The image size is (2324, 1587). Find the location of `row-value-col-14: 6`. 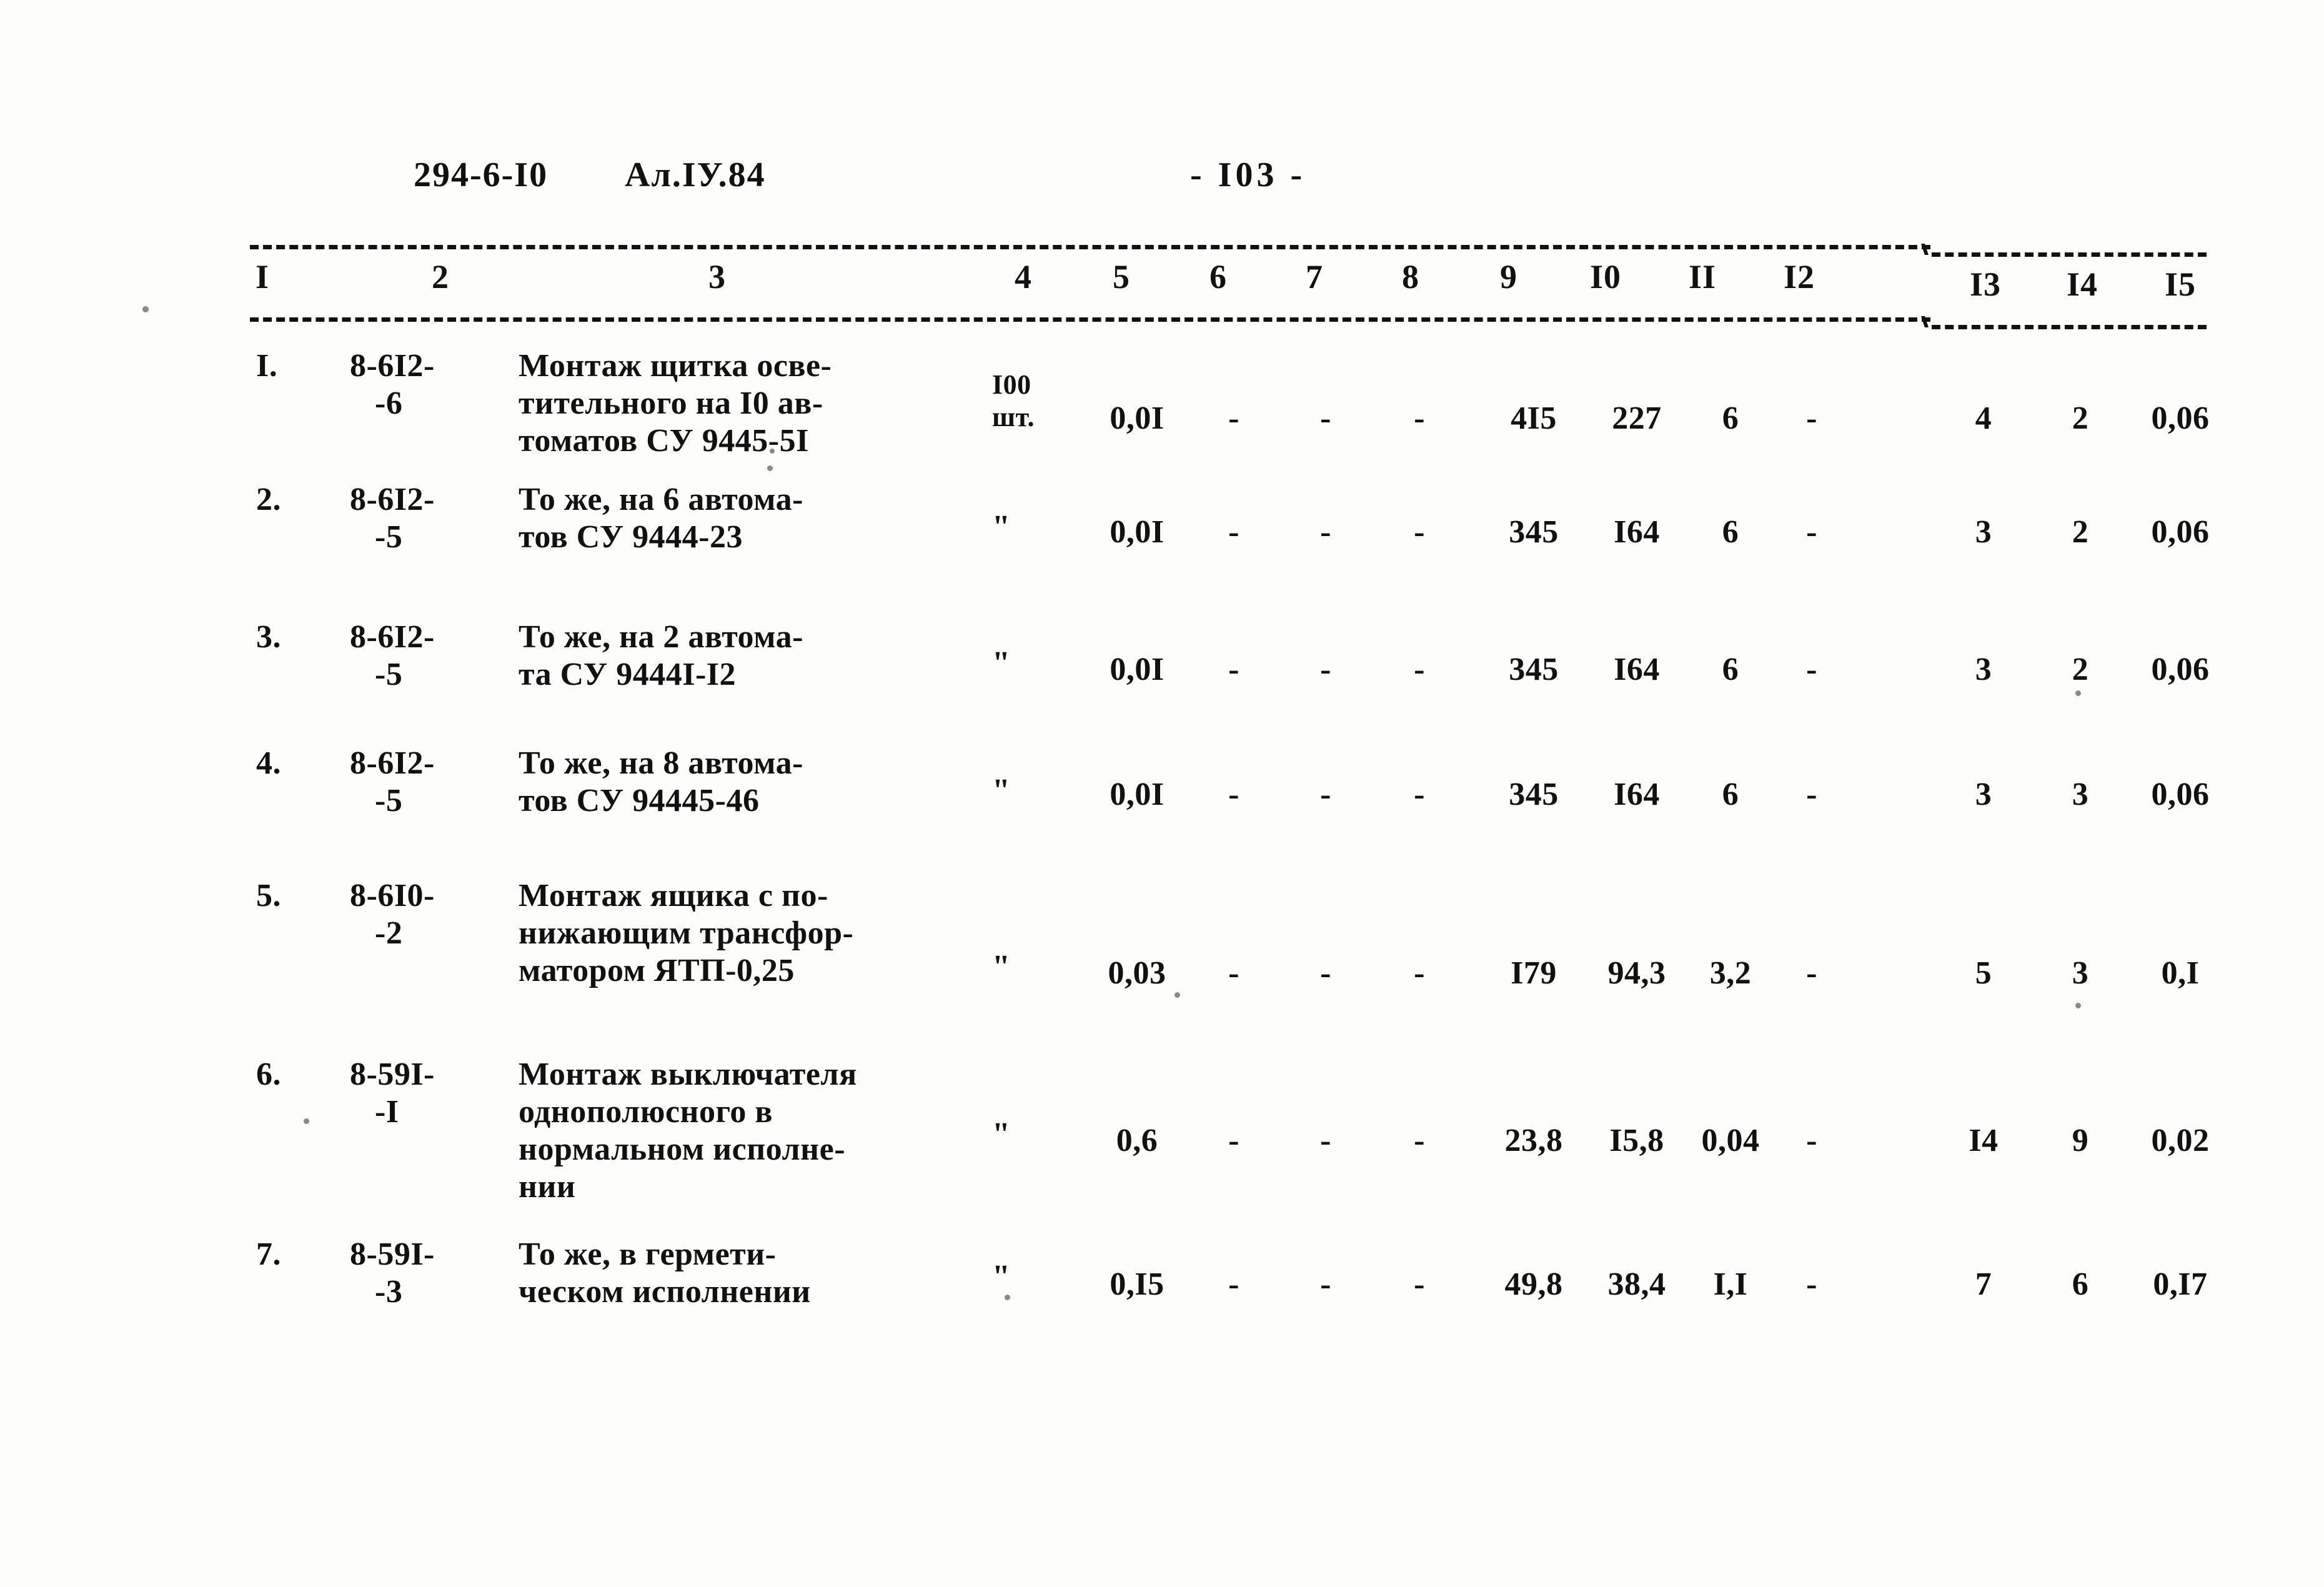

row-value-col-14: 6 is located at coordinates (2081, 1284).